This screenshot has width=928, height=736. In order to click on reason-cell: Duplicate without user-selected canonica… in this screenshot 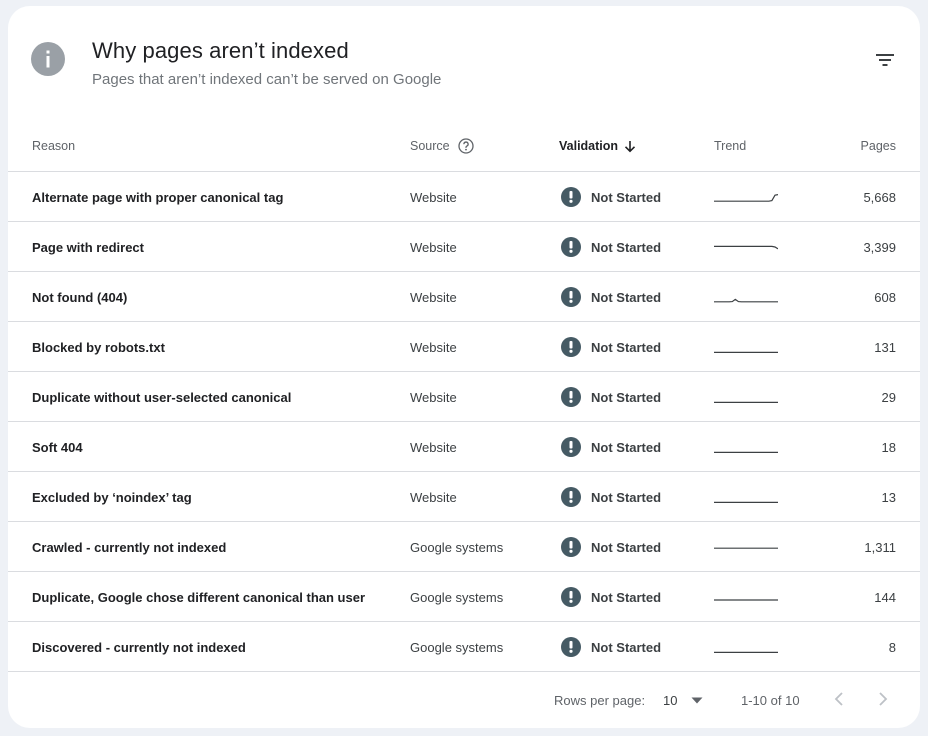, I will do `click(162, 397)`.